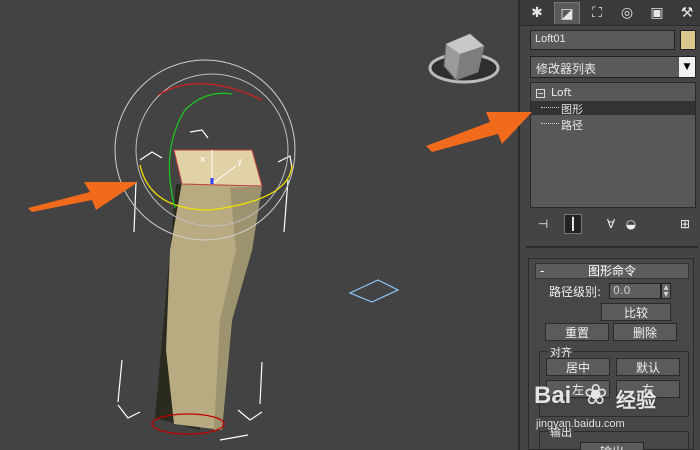 The width and height of the screenshot is (700, 450). Describe the element at coordinates (635, 291) in the screenshot. I see `path-level-input: 0.0` at that location.